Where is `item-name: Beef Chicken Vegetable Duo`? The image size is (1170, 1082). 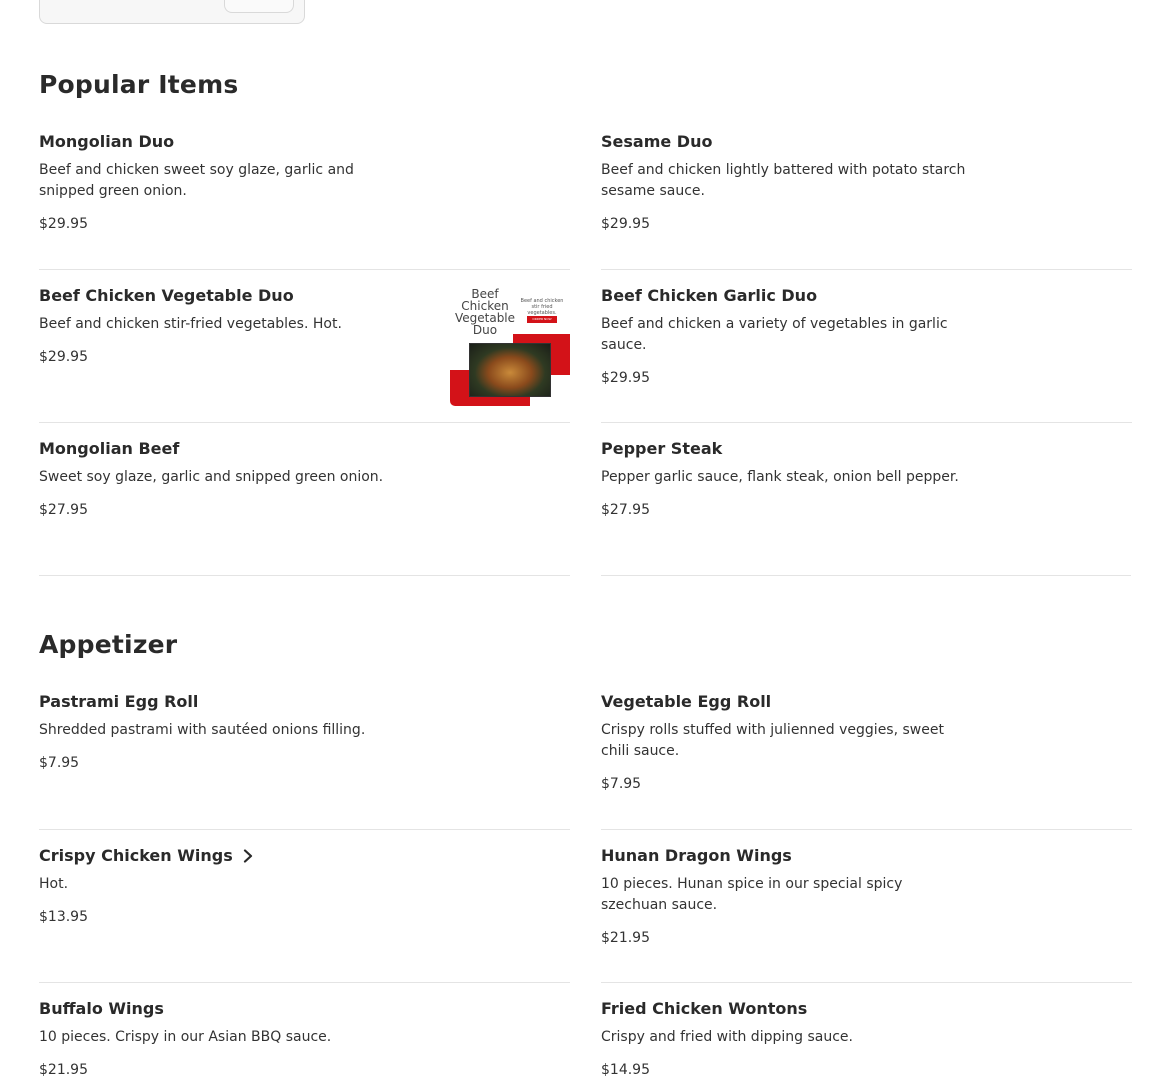 item-name: Beef Chicken Vegetable Duo is located at coordinates (166, 295).